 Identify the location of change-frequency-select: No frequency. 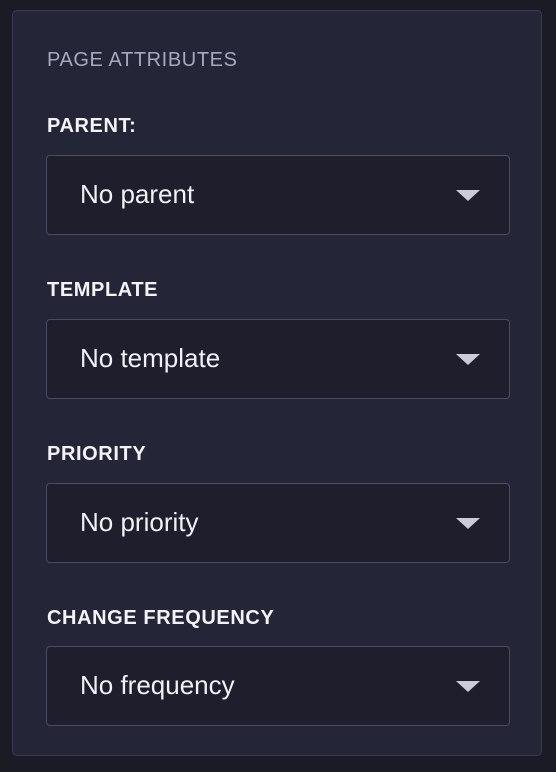
(278, 686).